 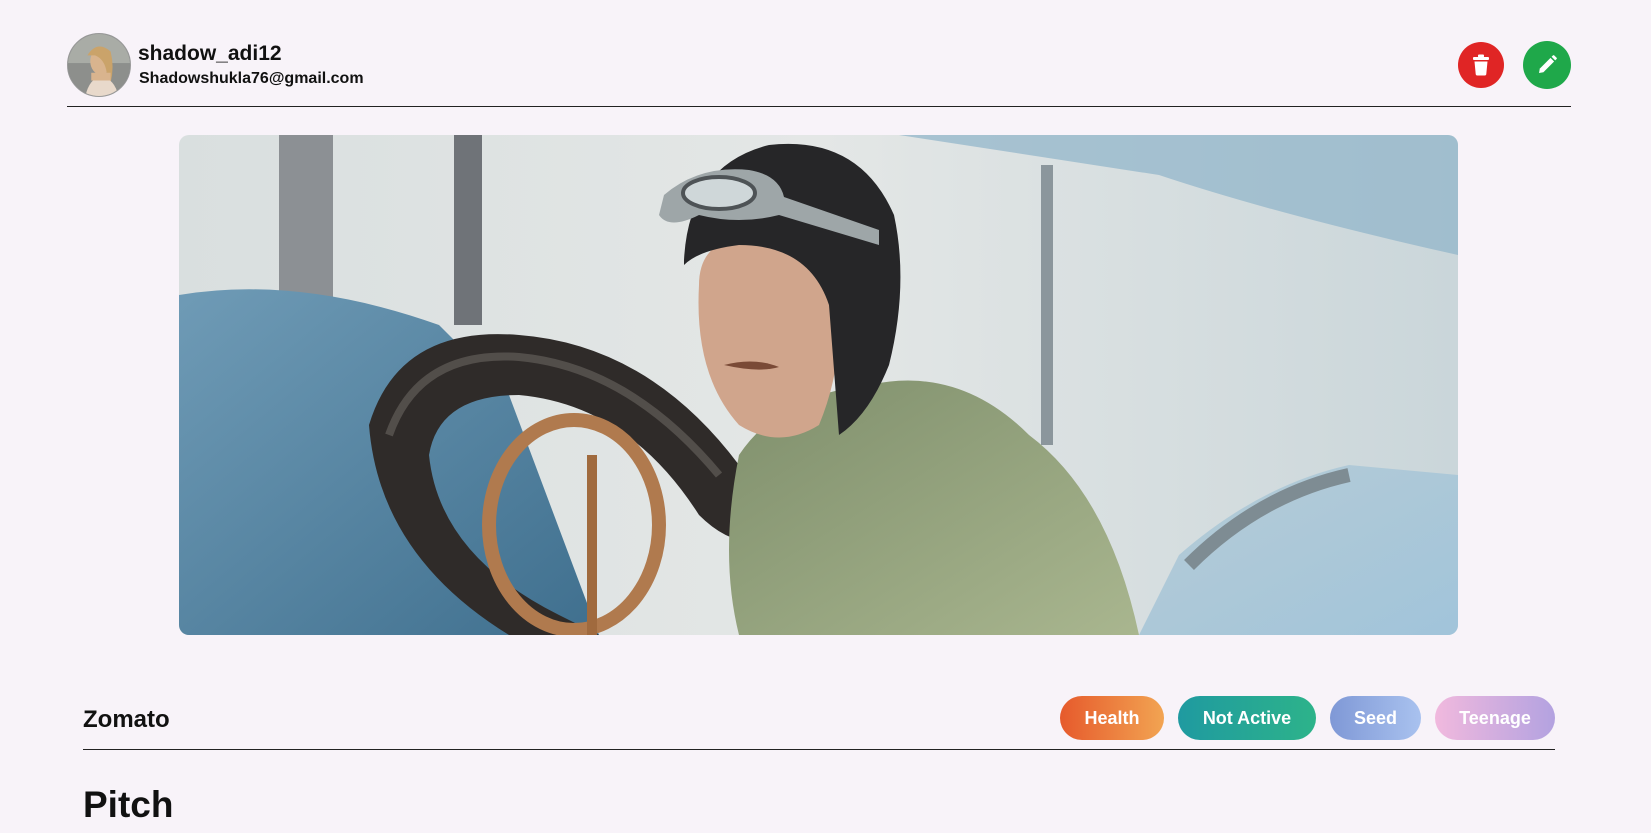 I want to click on avatar, so click(x=99, y=65).